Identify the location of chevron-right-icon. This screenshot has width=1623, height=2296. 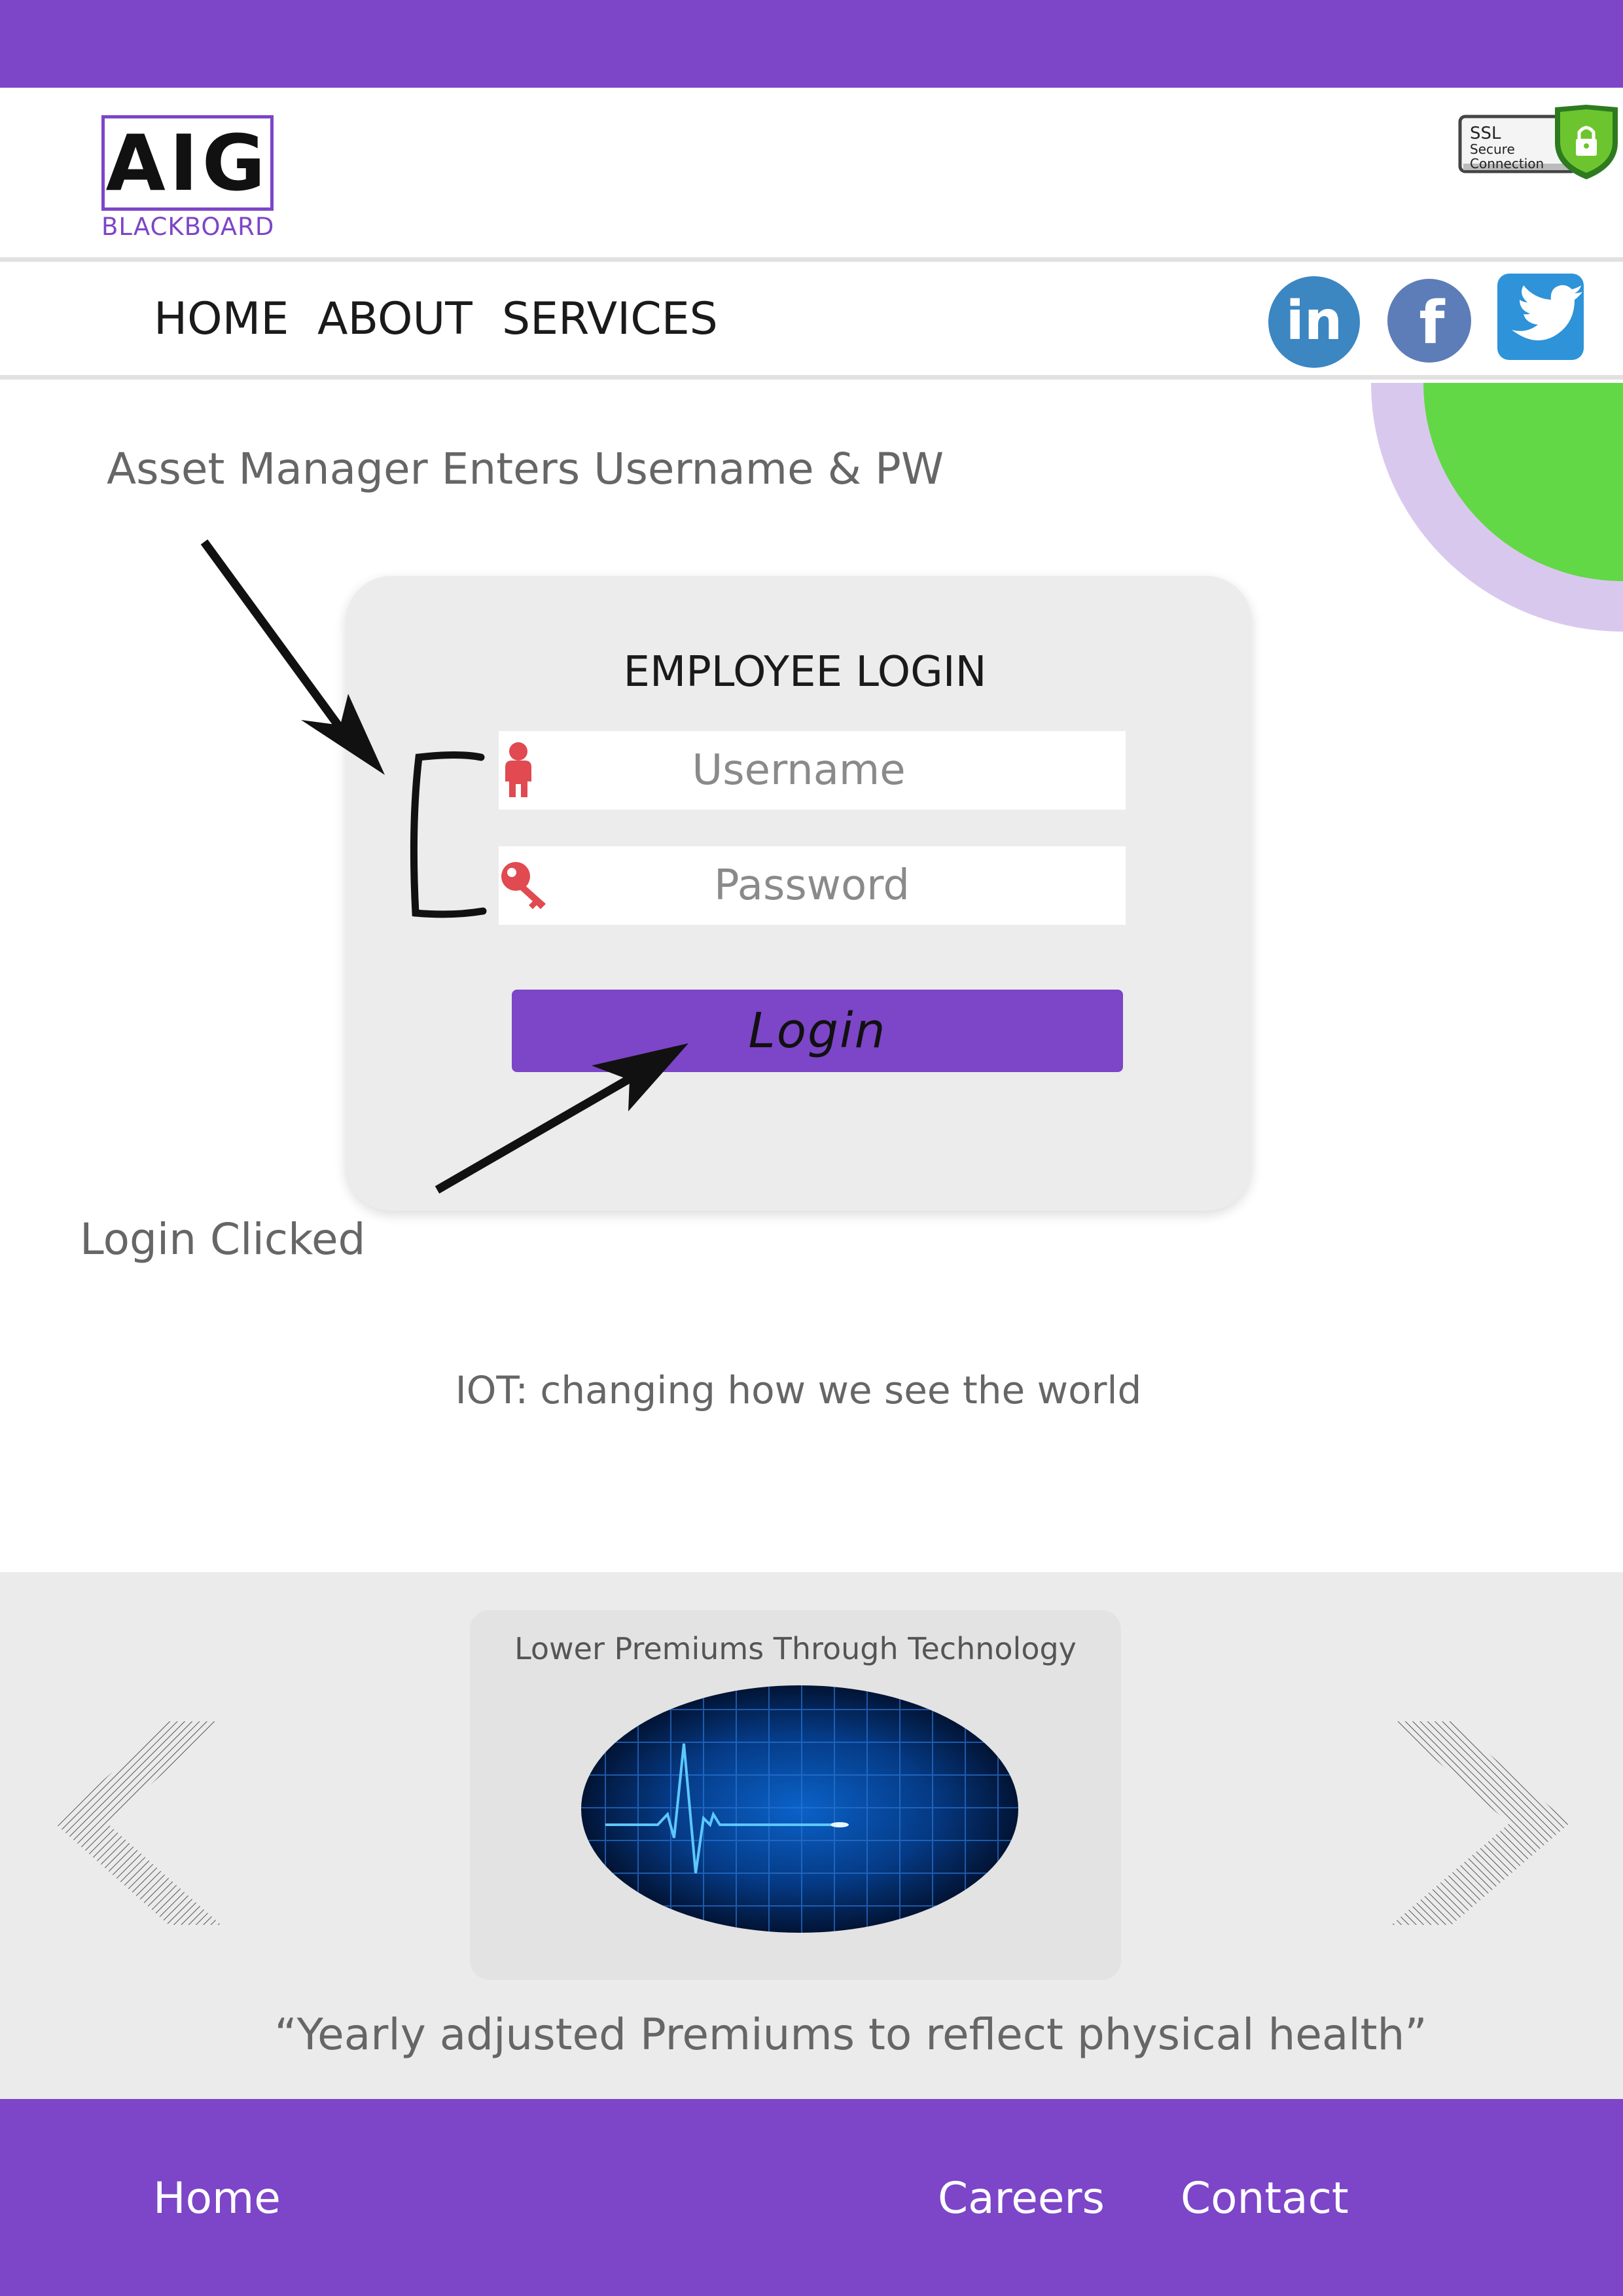
(1480, 1823).